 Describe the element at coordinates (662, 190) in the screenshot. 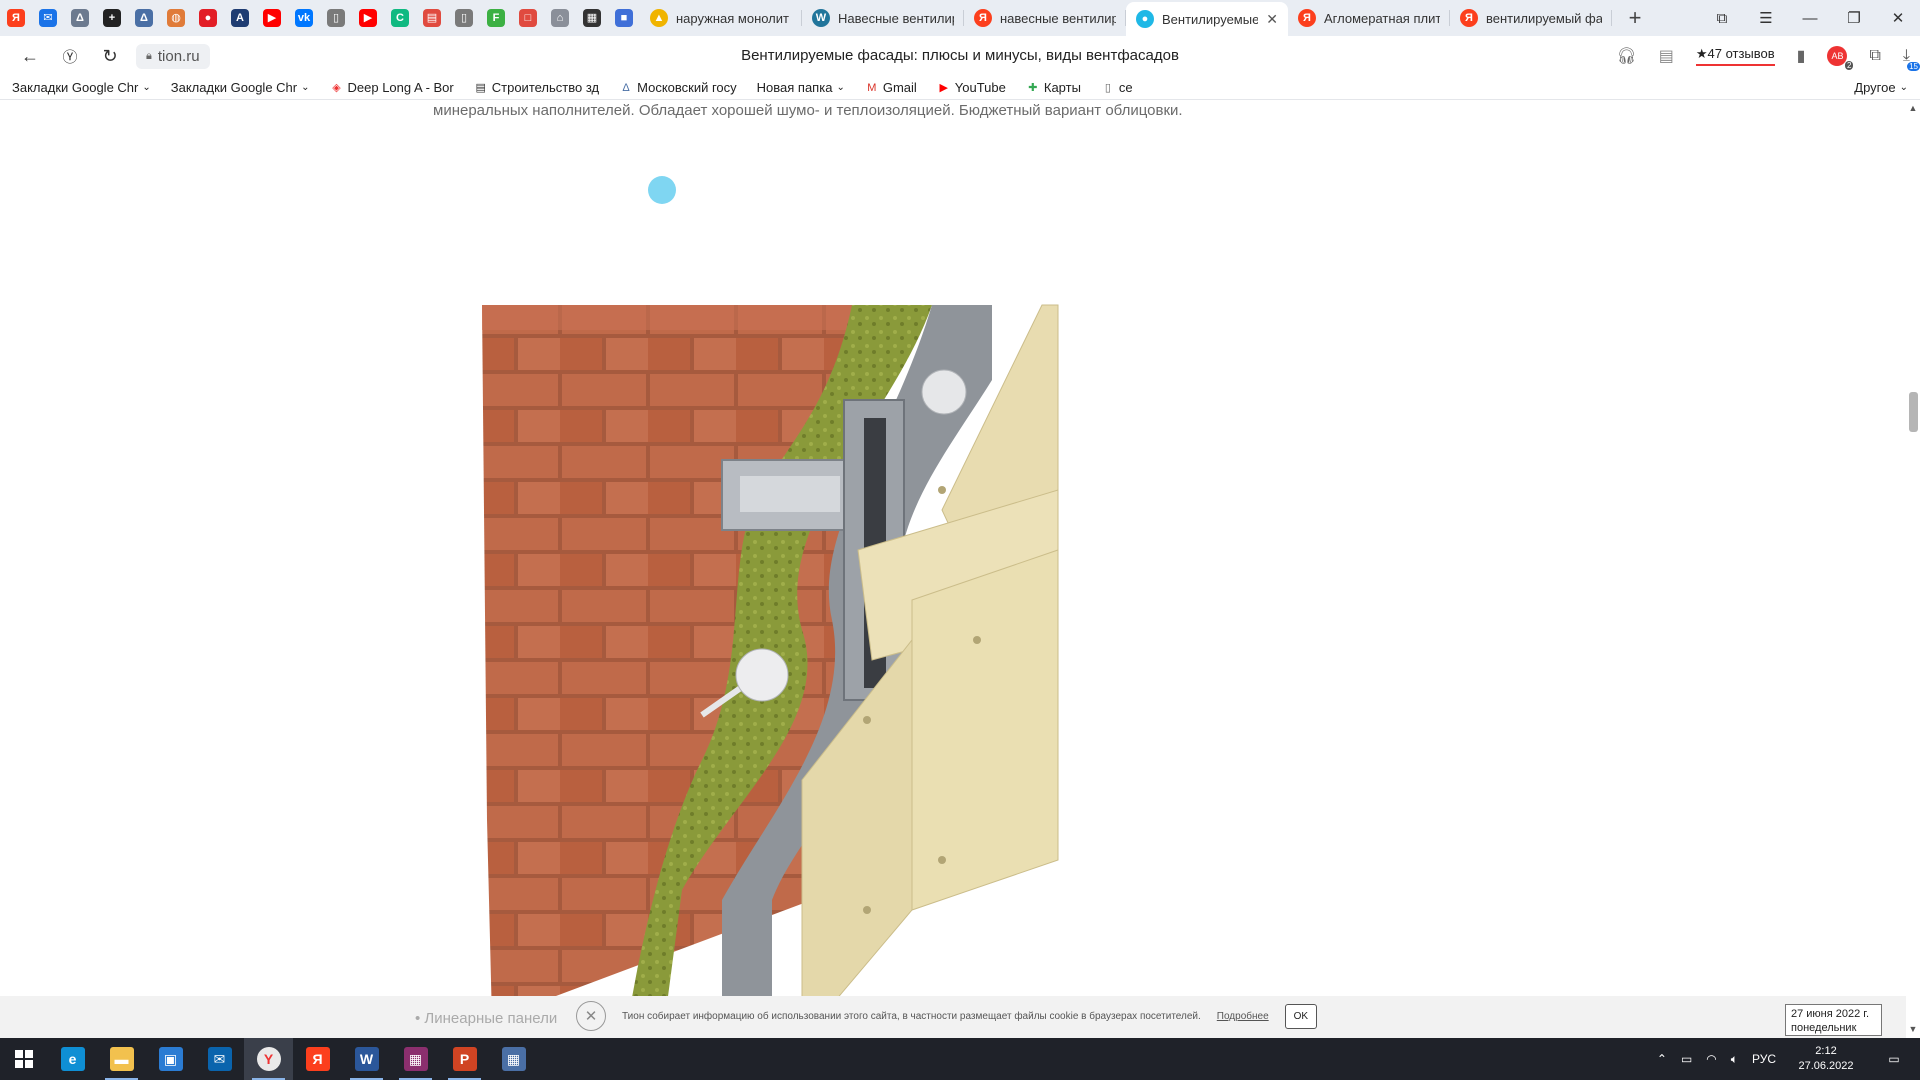

I see `cursor-highlight` at that location.